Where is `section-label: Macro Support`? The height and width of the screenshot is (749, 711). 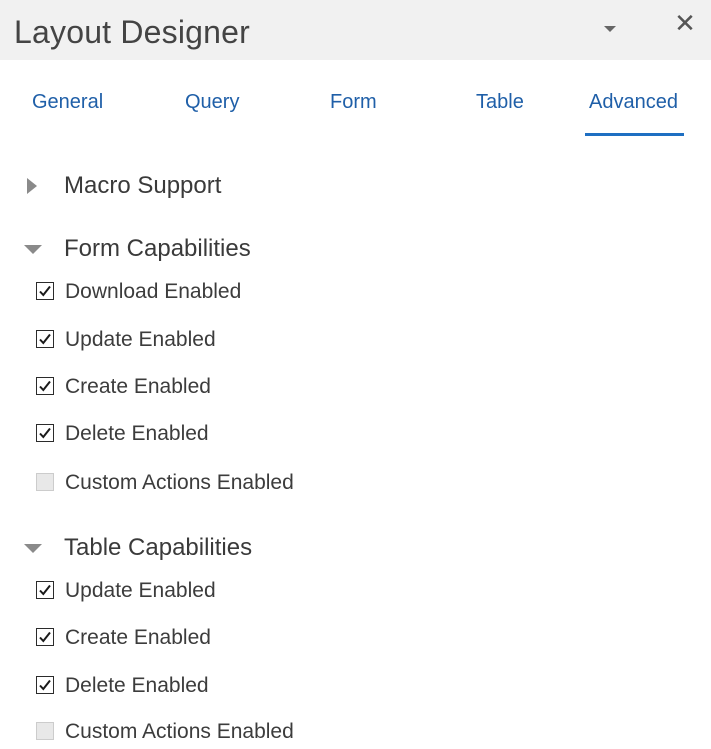 section-label: Macro Support is located at coordinates (143, 185).